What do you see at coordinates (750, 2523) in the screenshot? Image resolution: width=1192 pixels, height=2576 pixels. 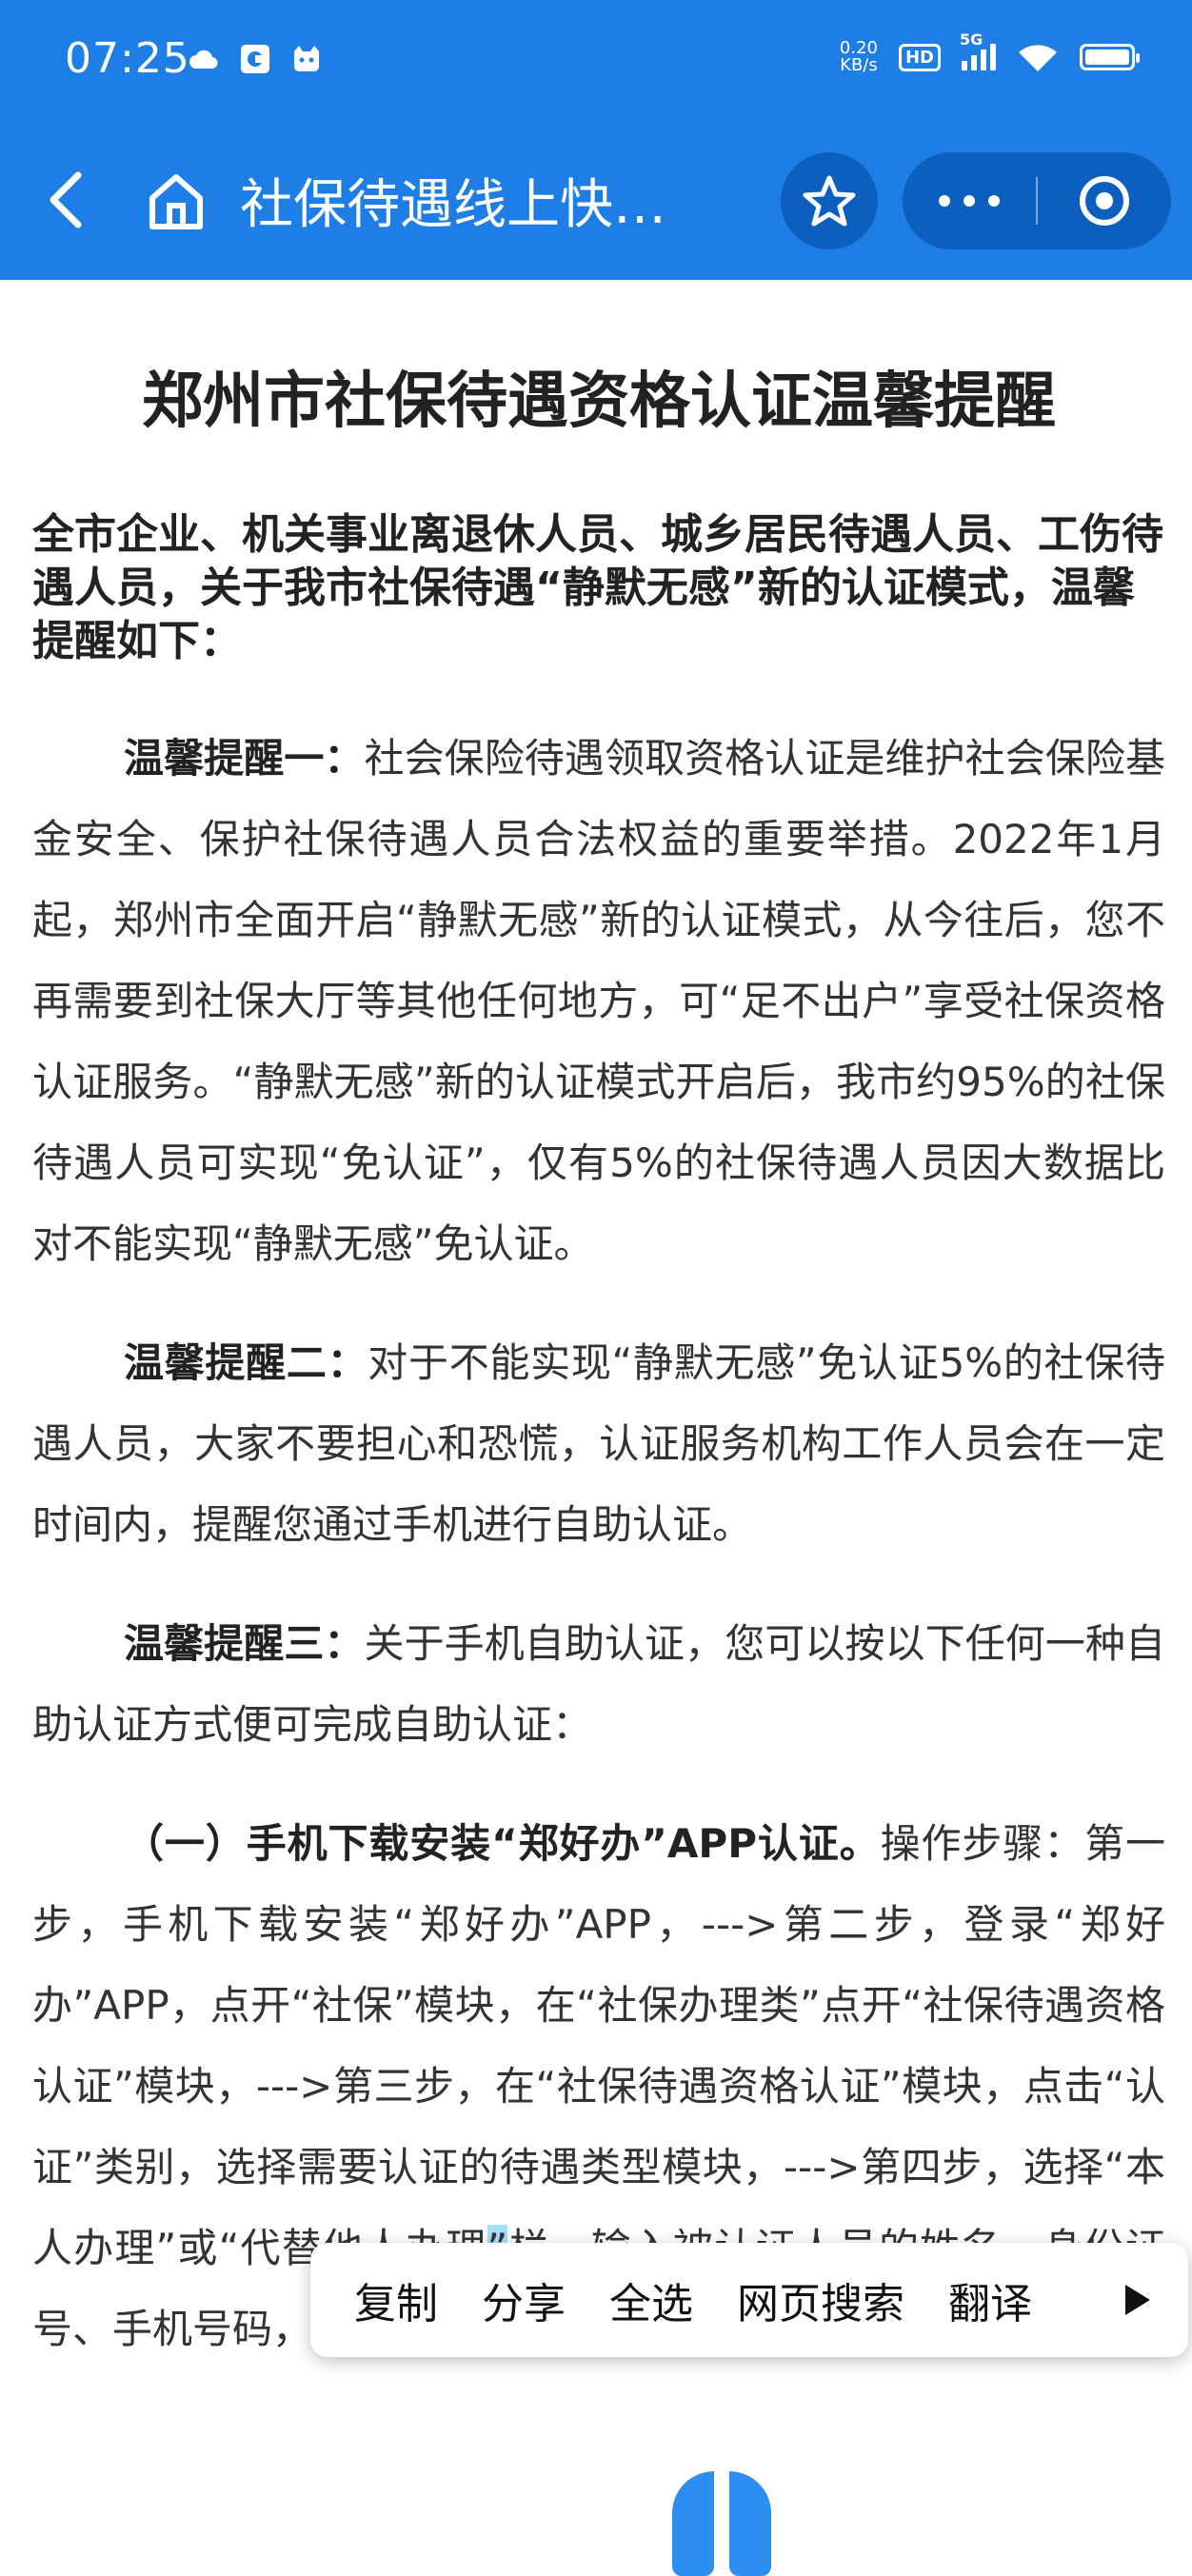 I see `selection-handle-end` at bounding box center [750, 2523].